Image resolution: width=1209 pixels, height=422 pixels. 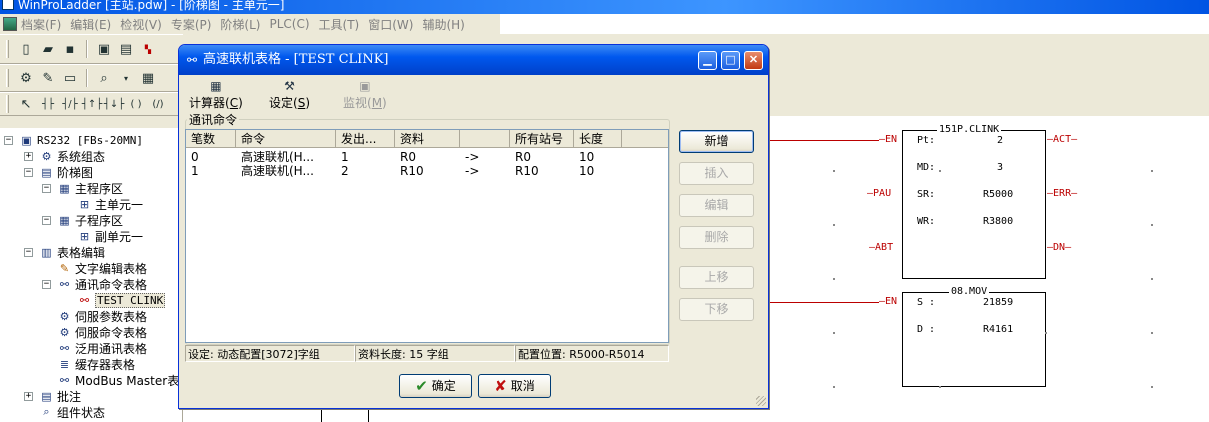 What do you see at coordinates (289, 94) in the screenshot?
I see `settings-button: ⚒ 设定(S)` at bounding box center [289, 94].